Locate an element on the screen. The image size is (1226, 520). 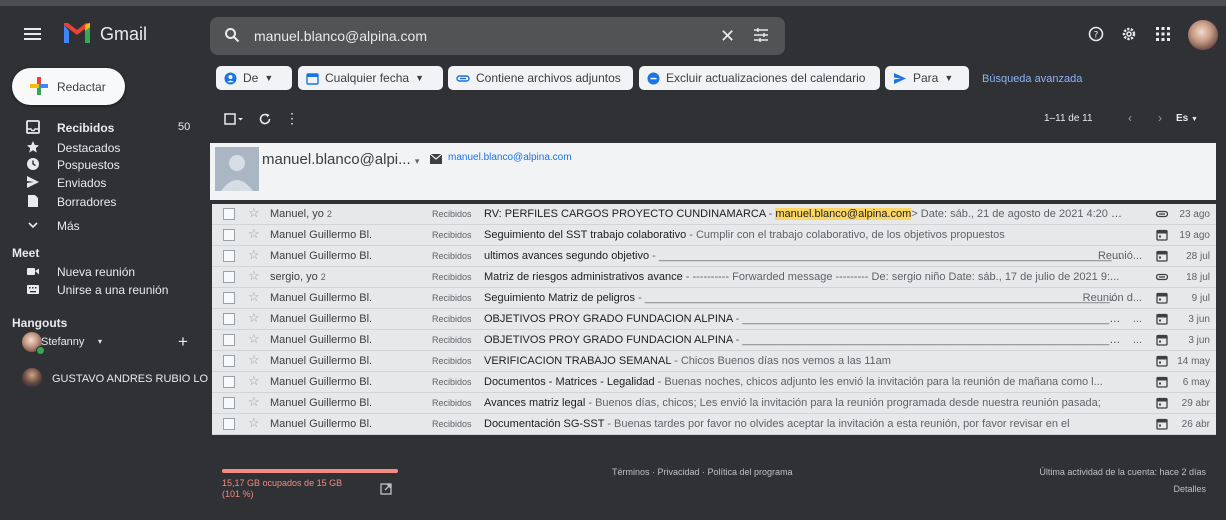
search-options-icon is located at coordinates (761, 35).